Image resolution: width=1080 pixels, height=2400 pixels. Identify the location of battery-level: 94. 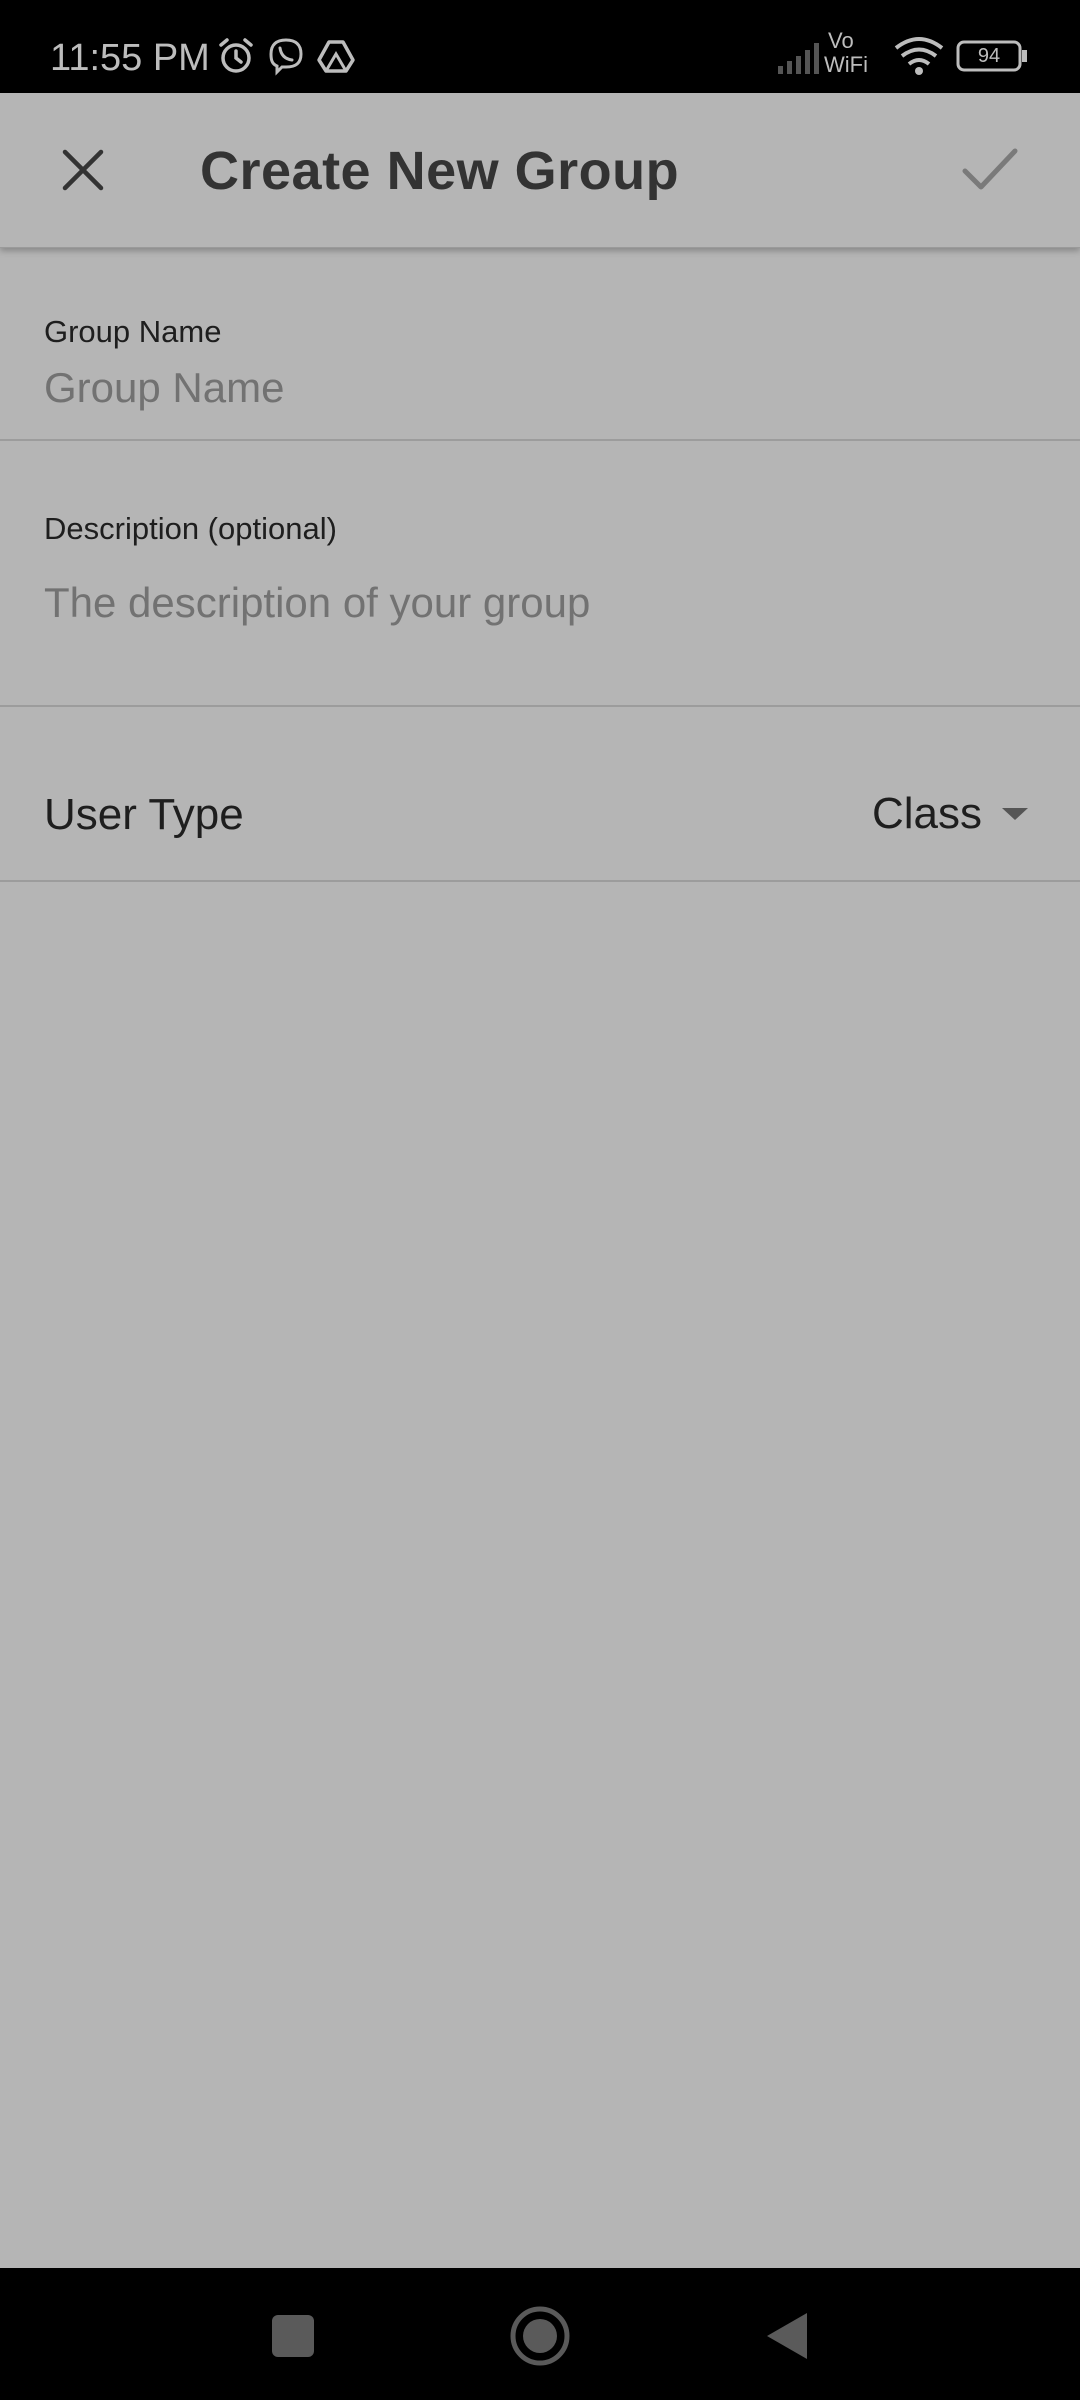
(989, 56).